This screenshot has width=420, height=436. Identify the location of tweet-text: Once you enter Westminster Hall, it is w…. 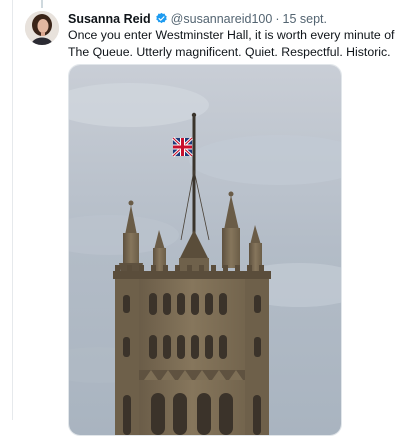
(231, 43).